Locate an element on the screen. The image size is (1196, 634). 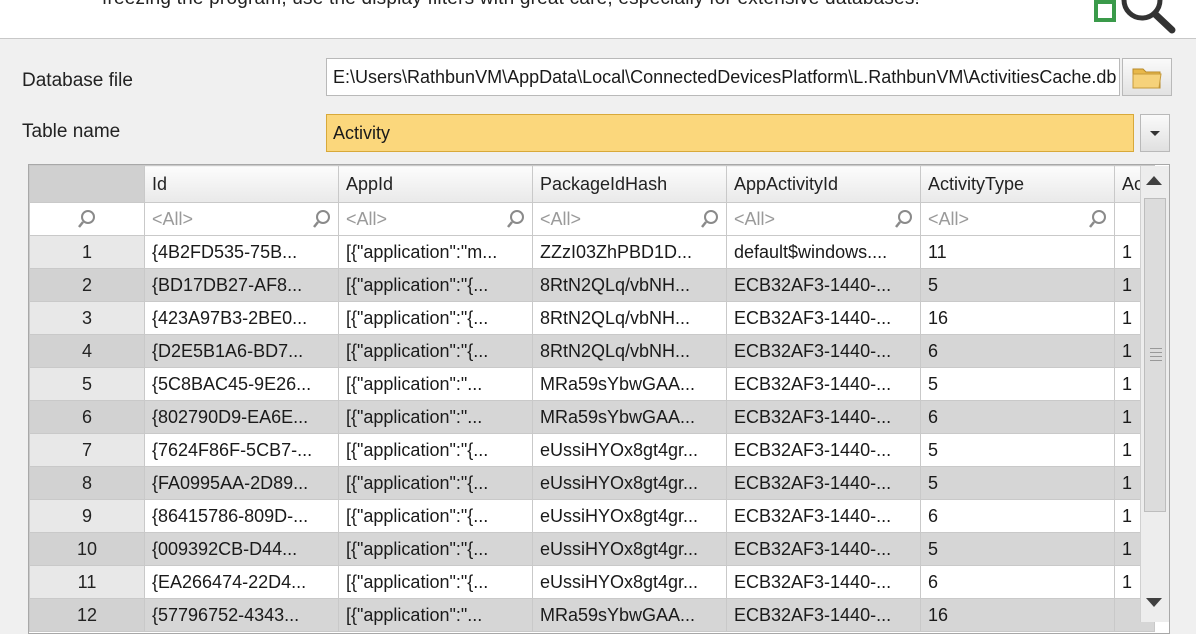
column-header-appactivityid: AppActivityId is located at coordinates (823, 184).